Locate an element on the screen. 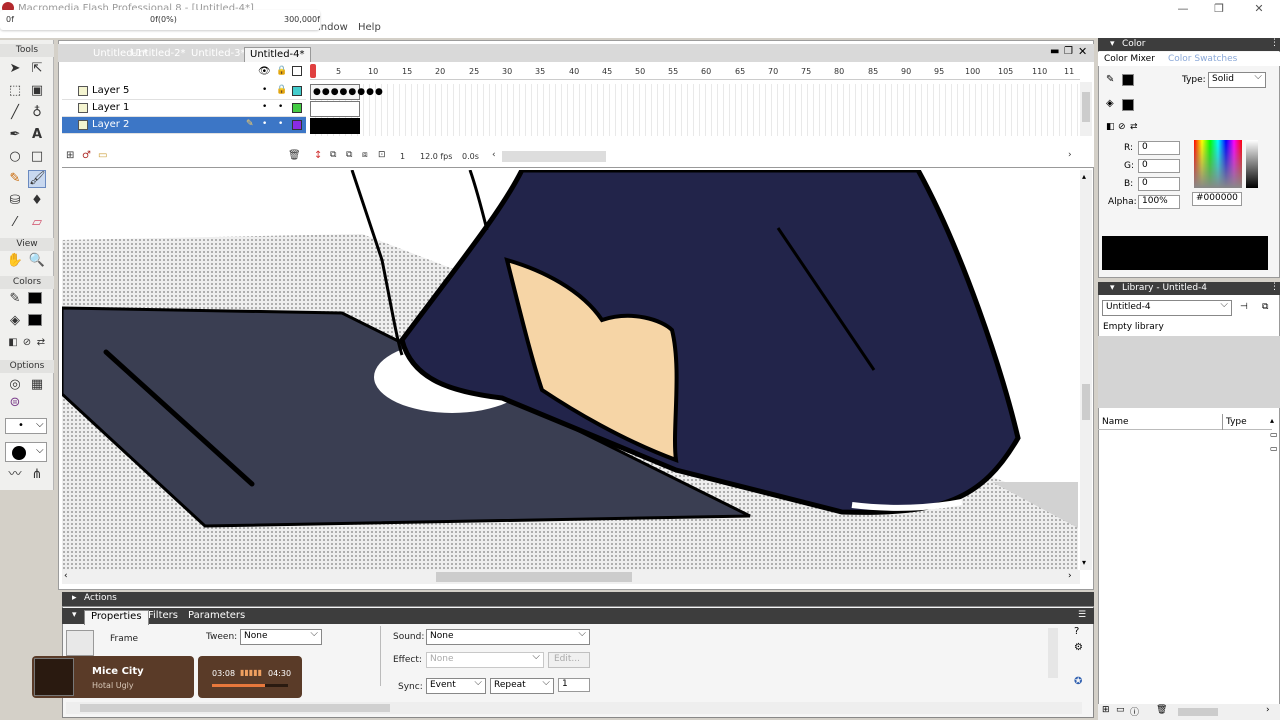  tab-color-swatches: Color Swatches is located at coordinates (1202, 59).